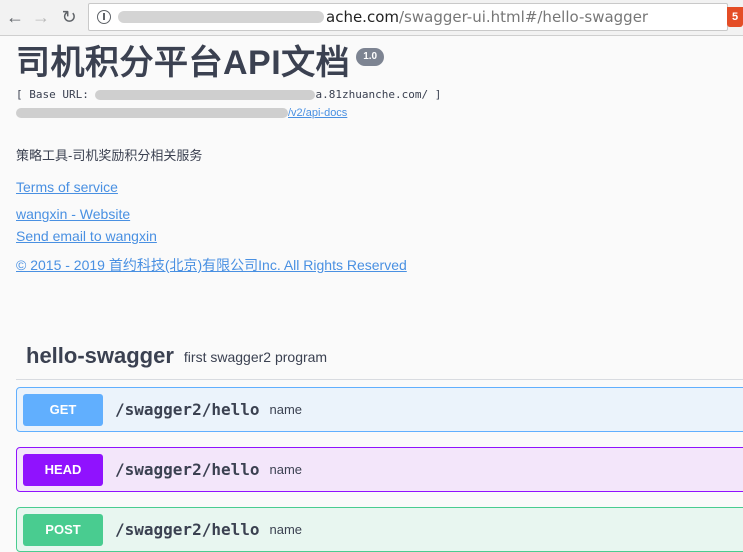 This screenshot has width=743, height=552. What do you see at coordinates (183, 63) in the screenshot?
I see `page-title: 司机积分平台API文档` at bounding box center [183, 63].